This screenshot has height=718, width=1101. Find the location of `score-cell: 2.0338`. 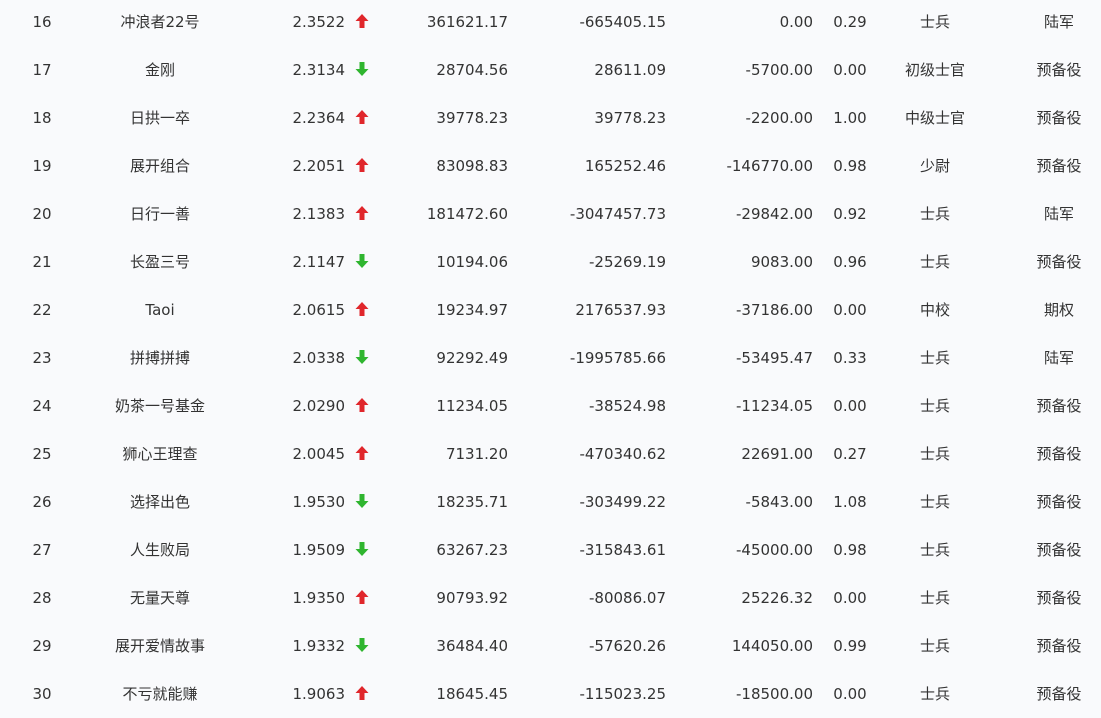

score-cell: 2.0338 is located at coordinates (319, 358).